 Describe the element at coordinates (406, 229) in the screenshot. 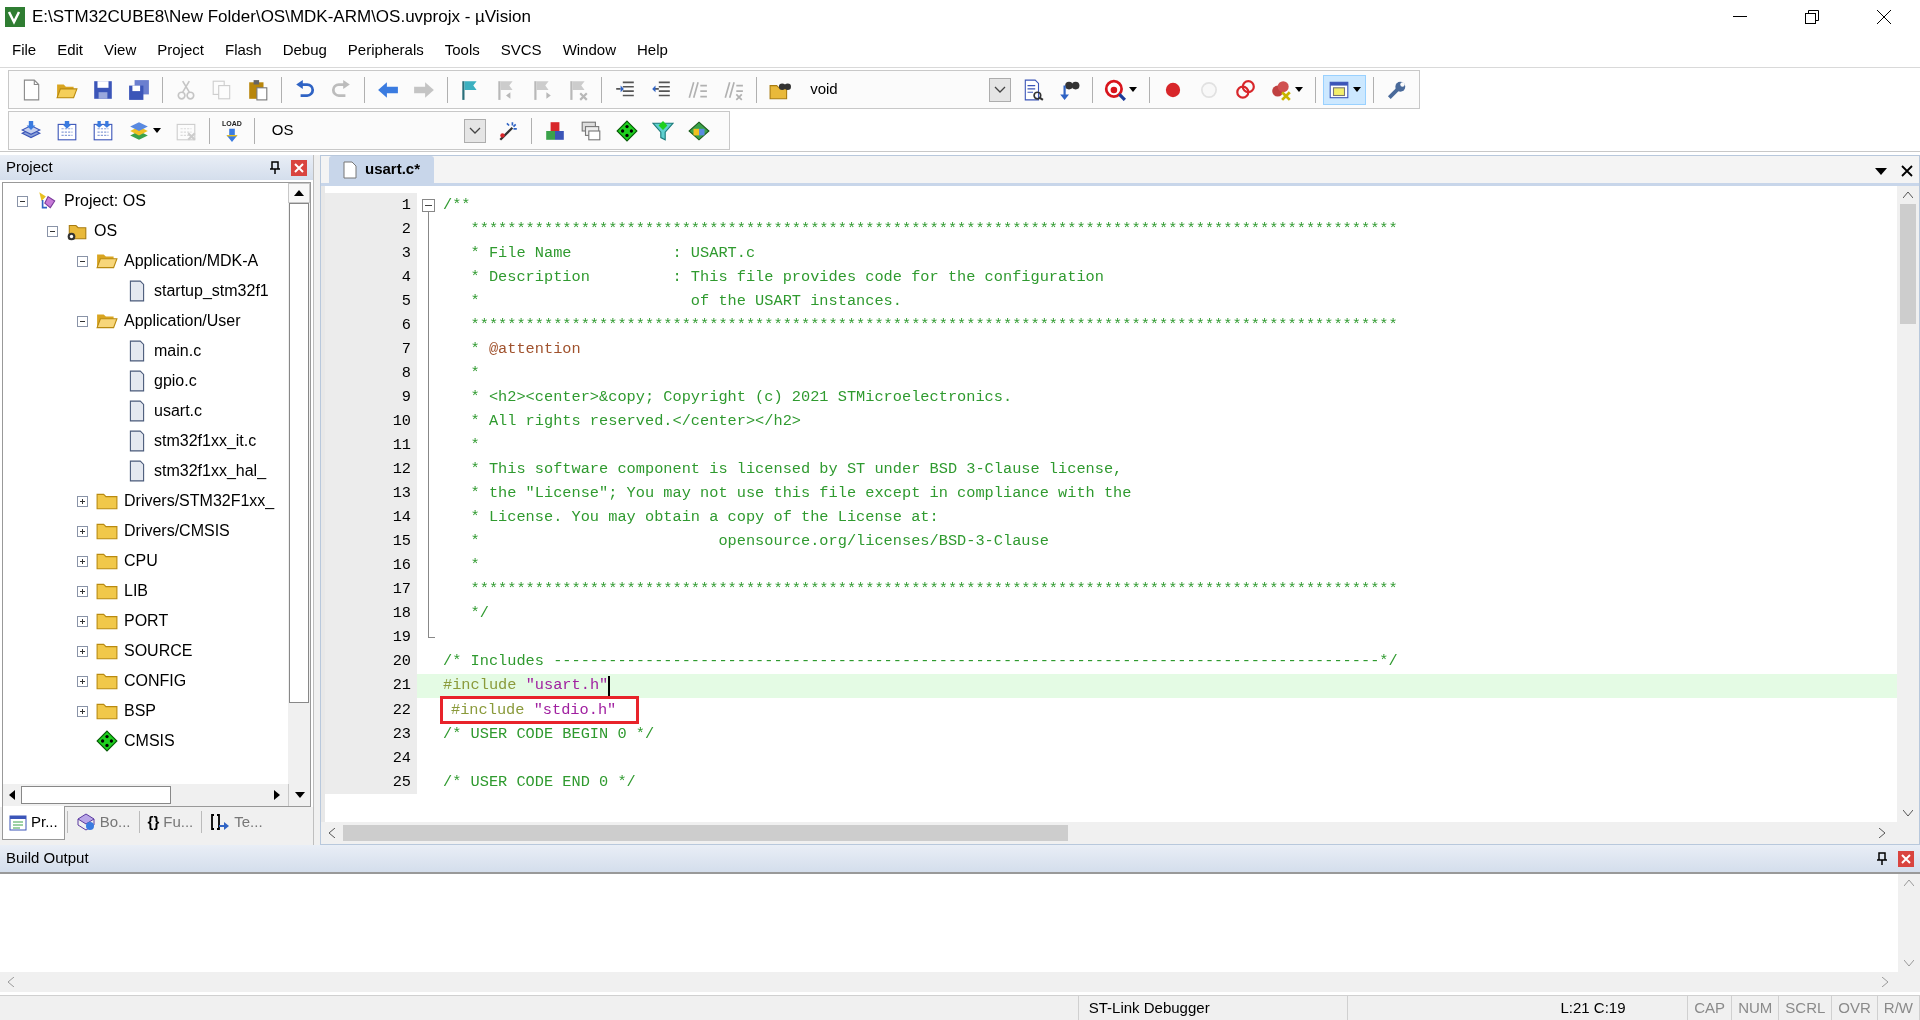

I see `line-number: 2` at that location.